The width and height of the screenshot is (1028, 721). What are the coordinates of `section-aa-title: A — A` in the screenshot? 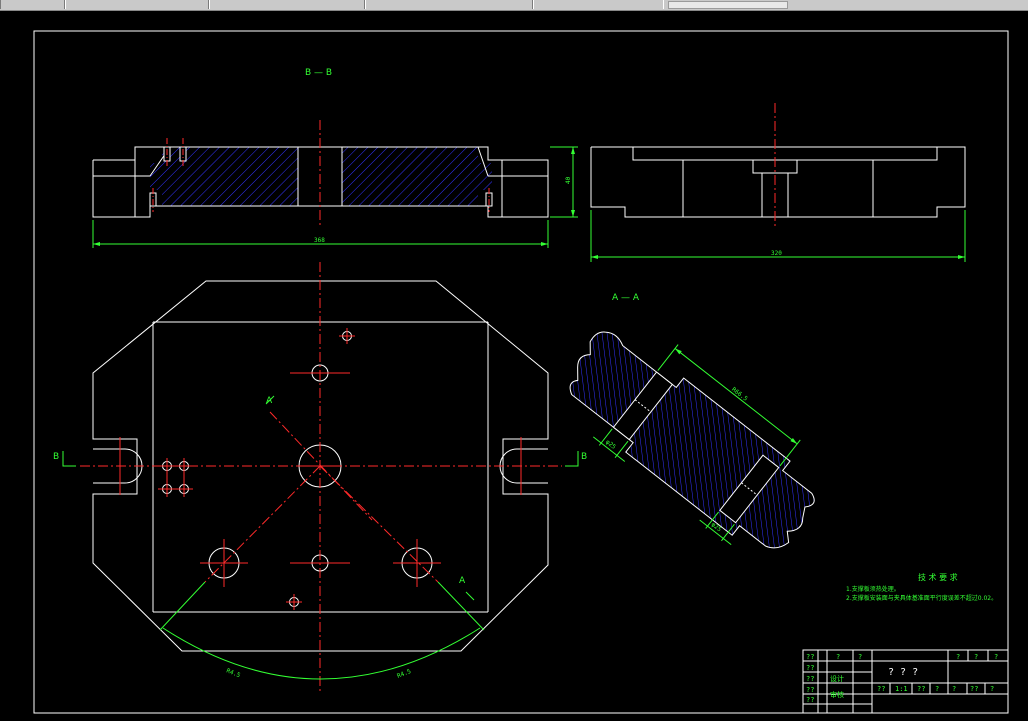 It's located at (626, 298).